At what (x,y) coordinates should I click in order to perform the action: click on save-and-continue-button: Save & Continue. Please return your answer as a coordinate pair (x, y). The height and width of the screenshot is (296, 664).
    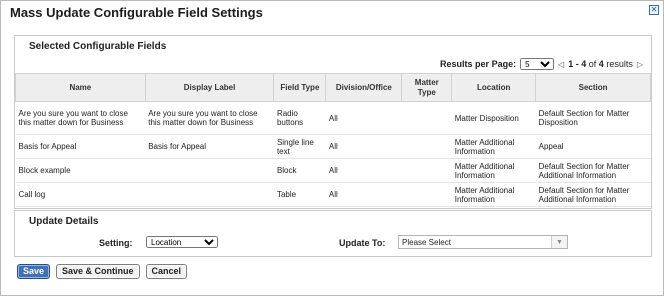
    Looking at the image, I should click on (98, 271).